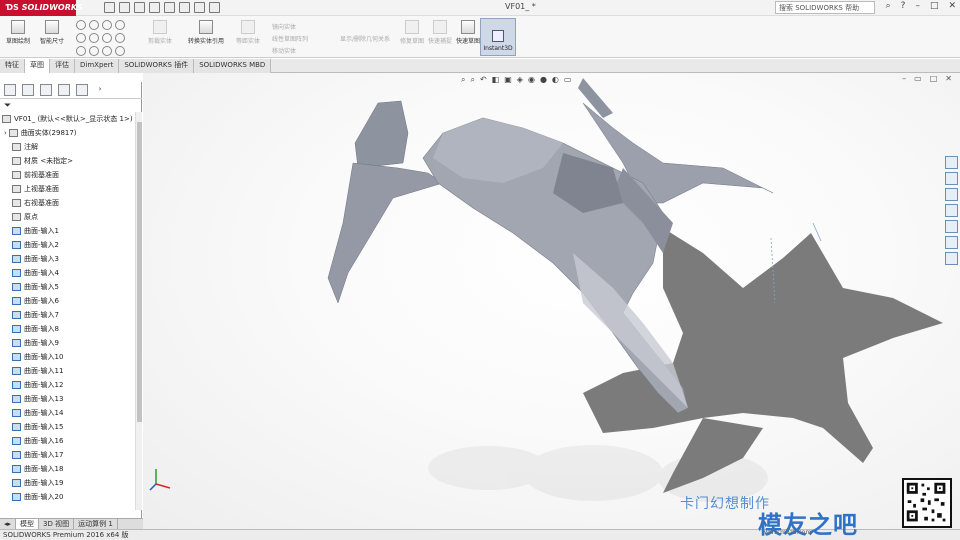  I want to click on tree-imported-surface: 曲面-输入12, so click(37, 385).